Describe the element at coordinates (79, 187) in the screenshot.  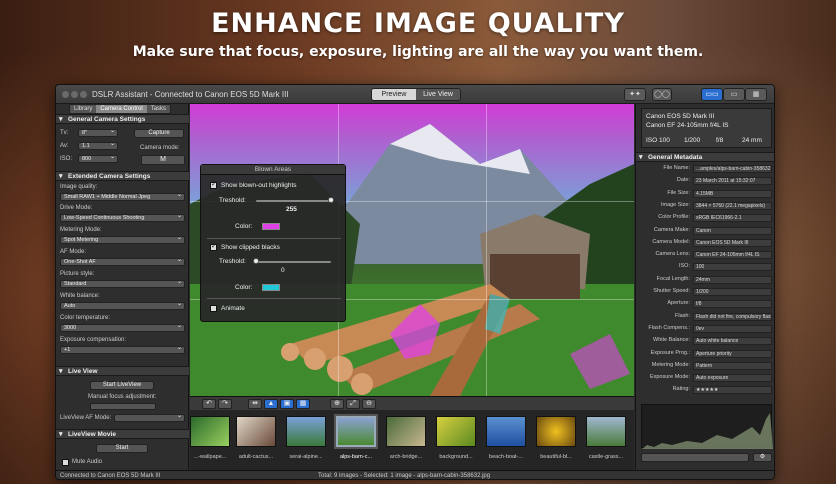
I see `image-quality-label: Image quality:` at that location.